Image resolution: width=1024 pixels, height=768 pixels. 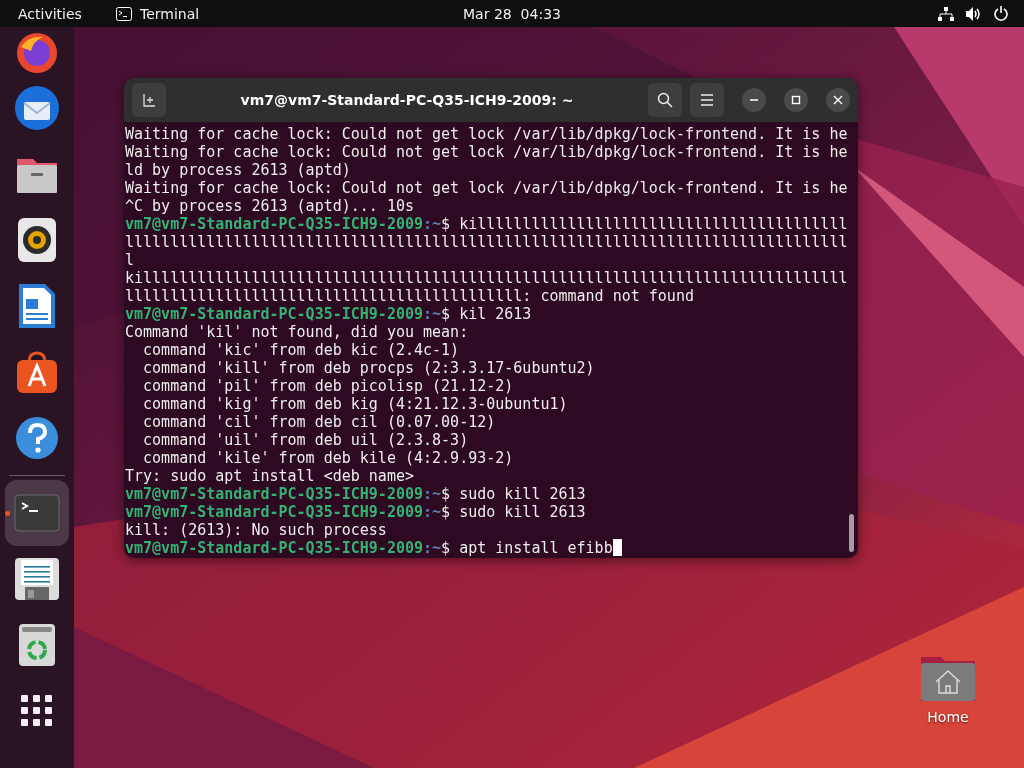 I want to click on prompt-line: vm7@vm7-Standard-PC-Q35-ICH9-2009:~$ killlllllllllllllllllllllllllllllllllllllll, so click(x=486, y=224).